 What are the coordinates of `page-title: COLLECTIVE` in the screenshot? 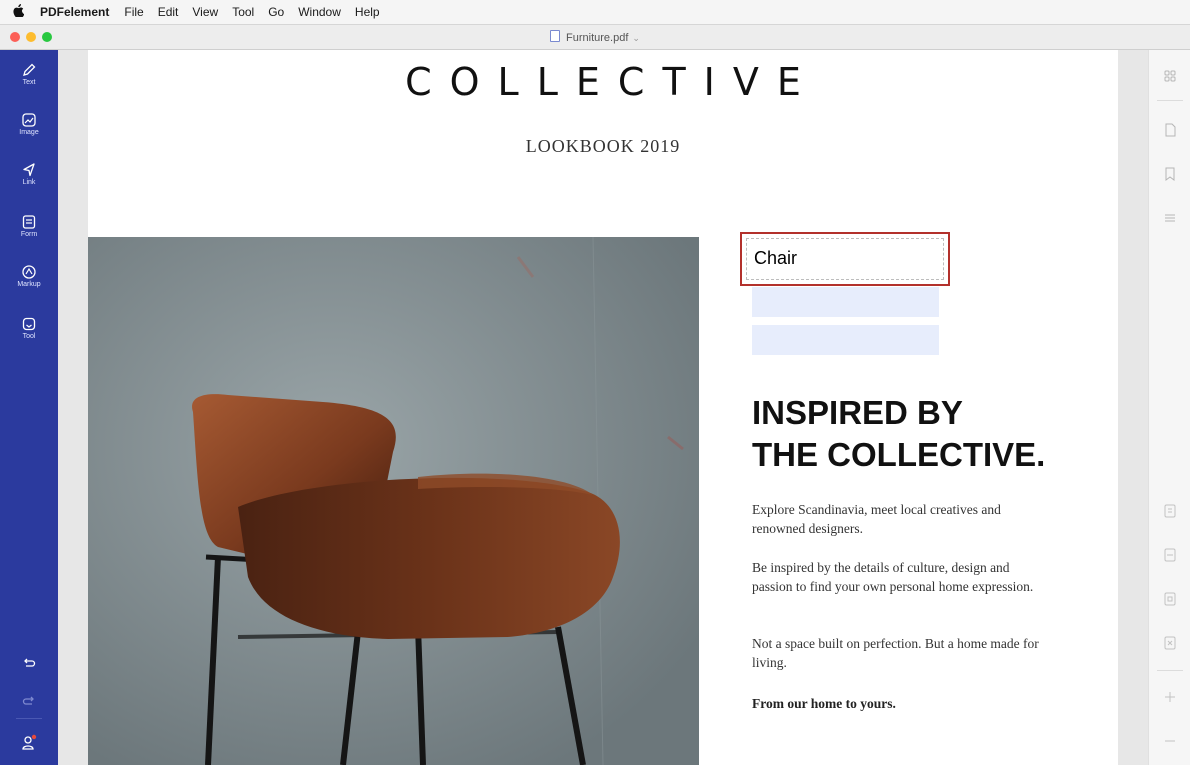 It's located at (603, 82).